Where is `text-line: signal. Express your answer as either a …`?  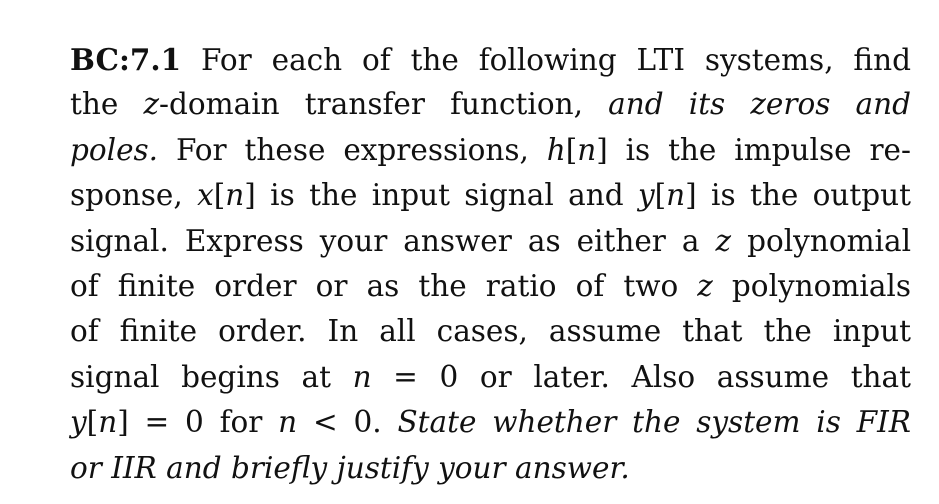
text-line: signal. Express your answer as either a … is located at coordinates (490, 241).